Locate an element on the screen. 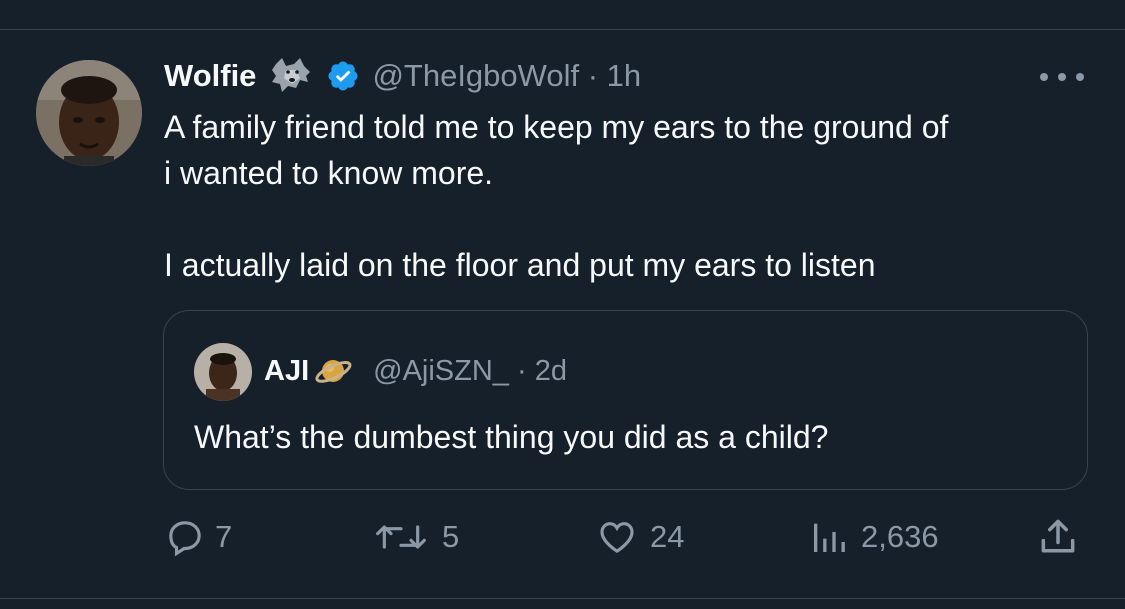  more-icon is located at coordinates (1062, 77).